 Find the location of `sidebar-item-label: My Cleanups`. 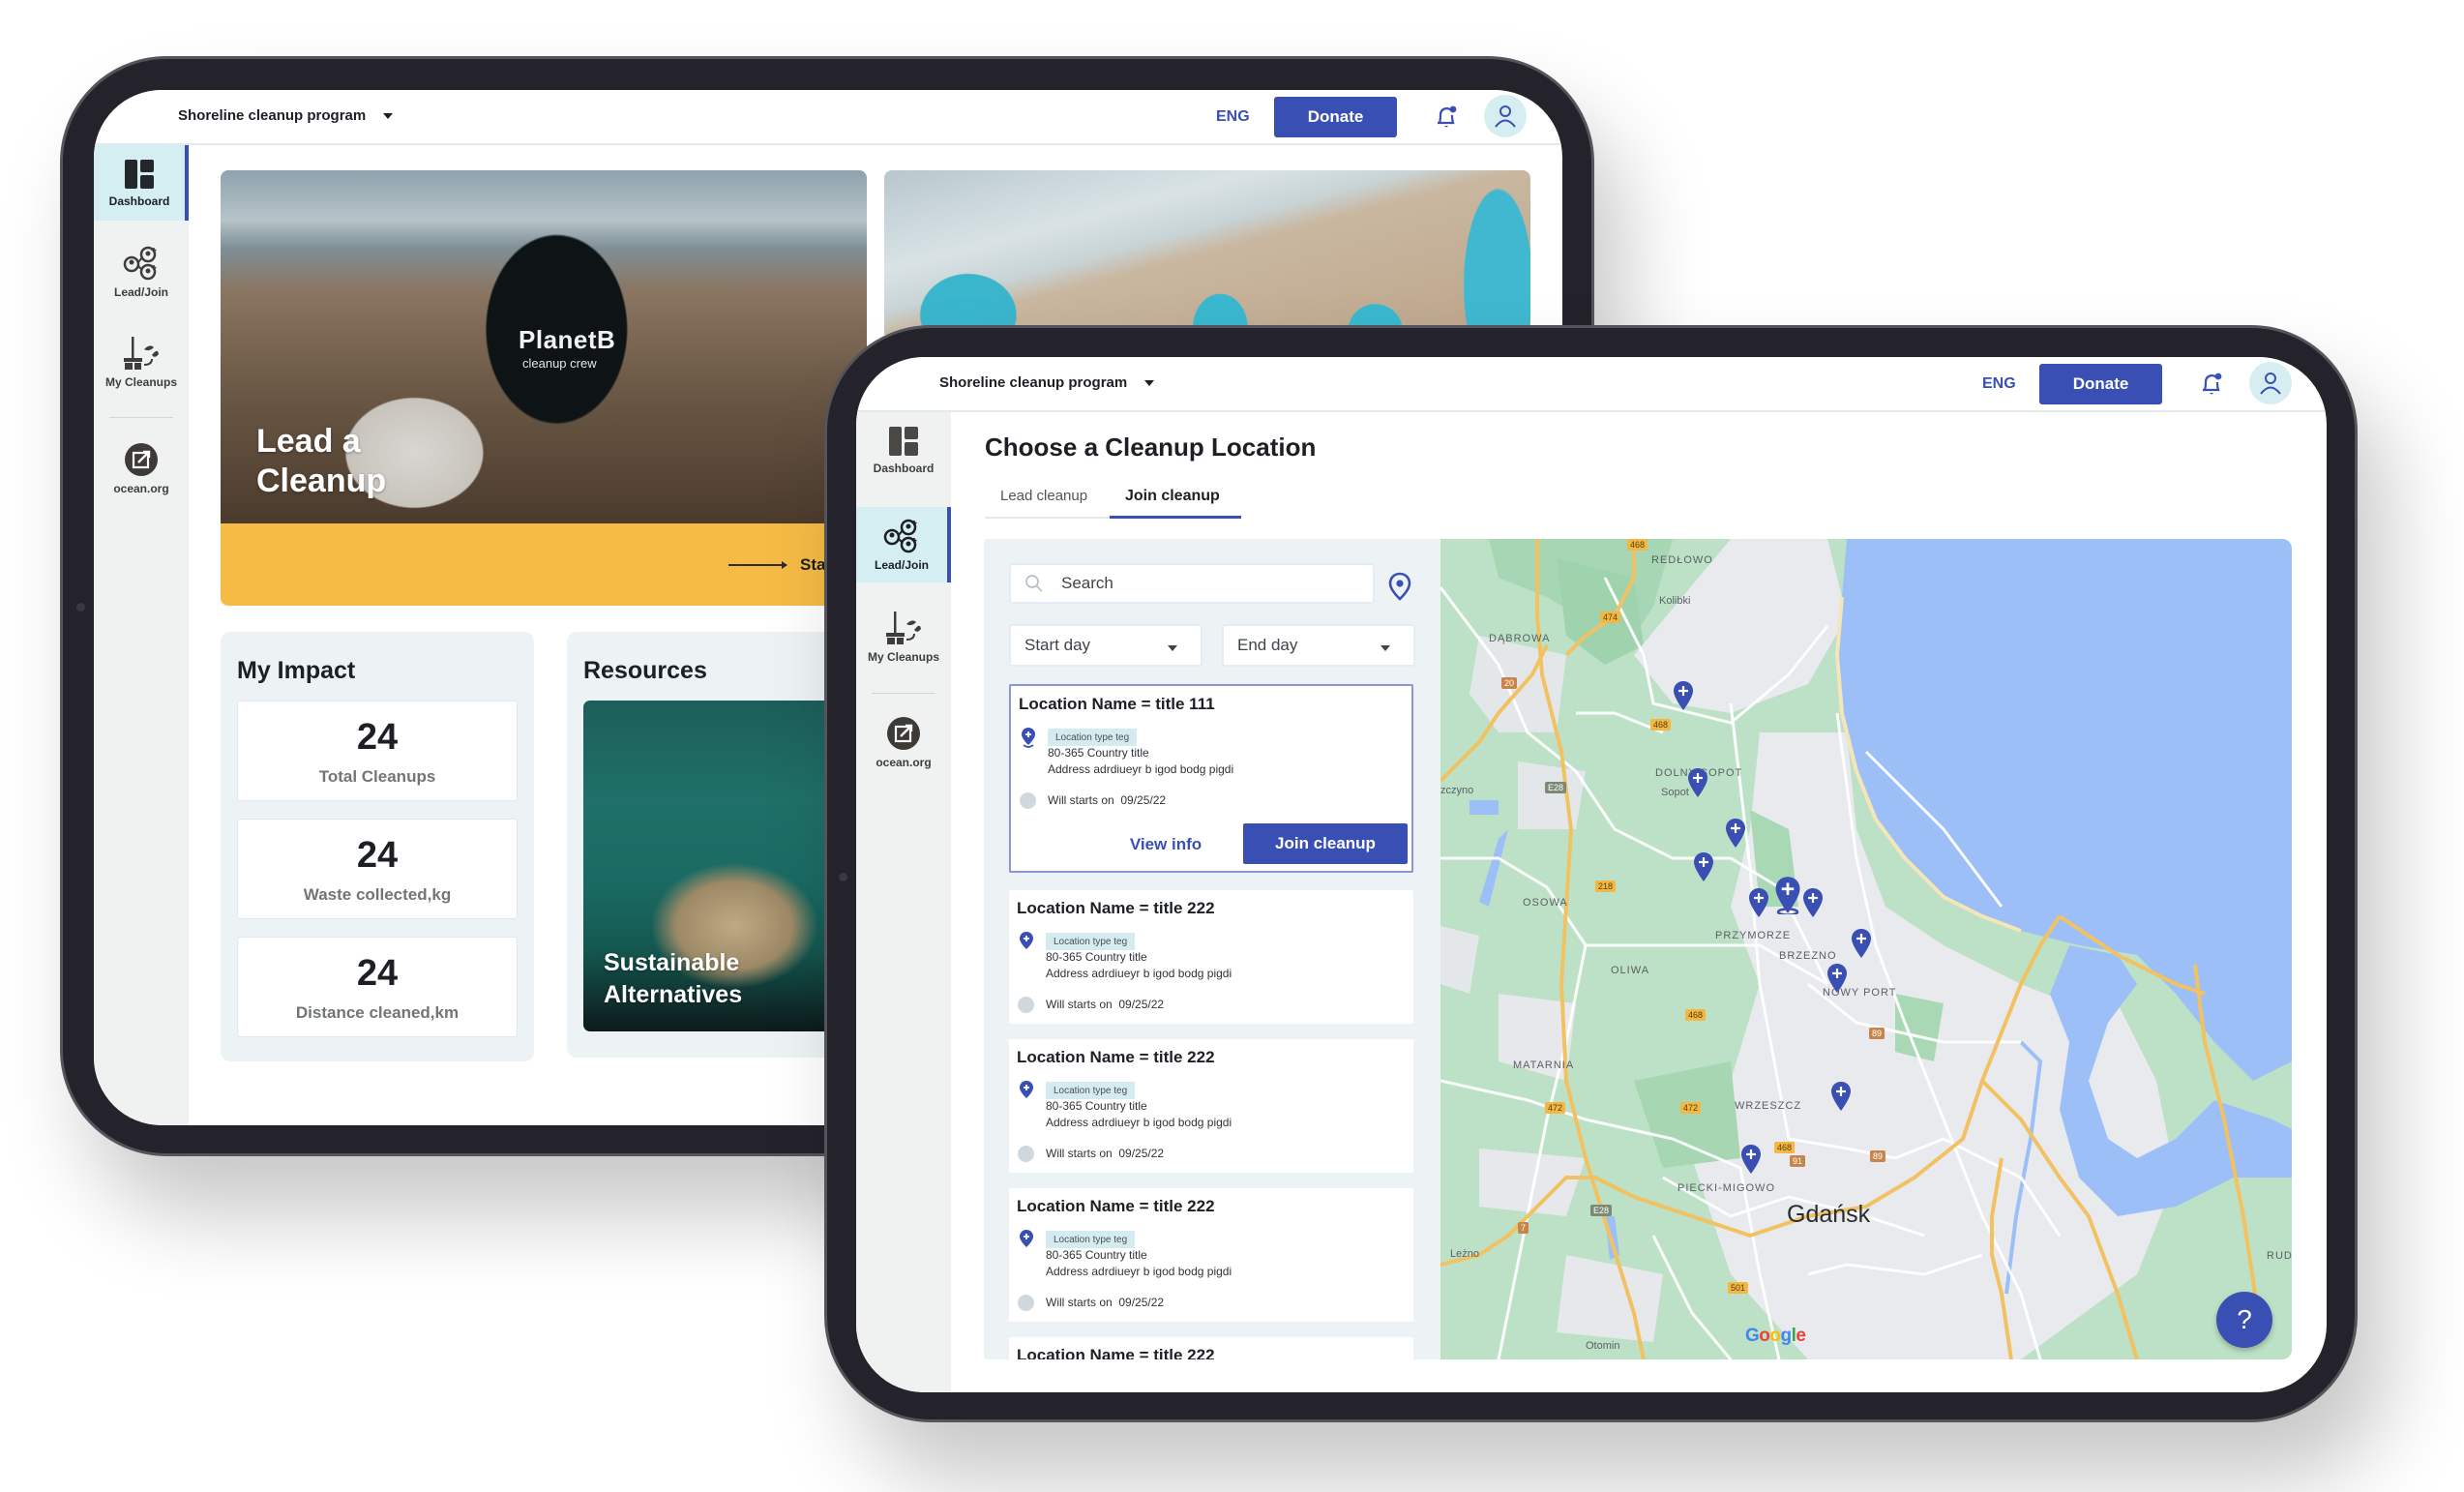

sidebar-item-label: My Cleanups is located at coordinates (903, 656).